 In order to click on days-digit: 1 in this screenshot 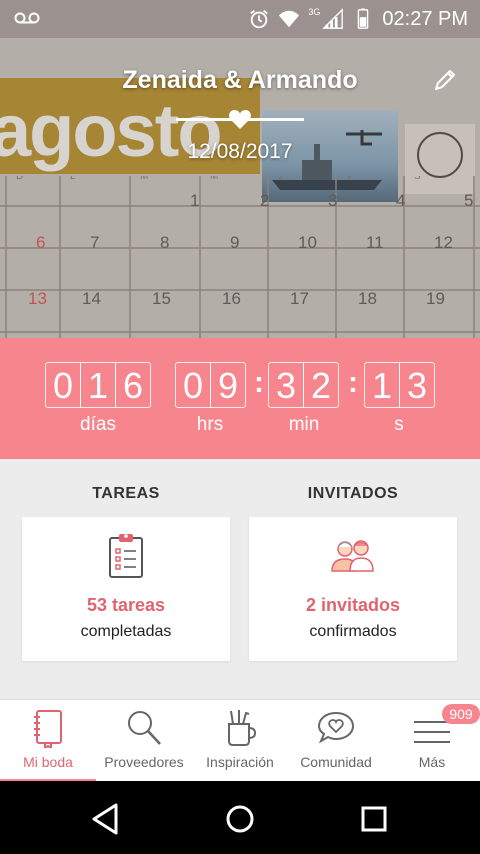, I will do `click(98, 385)`.